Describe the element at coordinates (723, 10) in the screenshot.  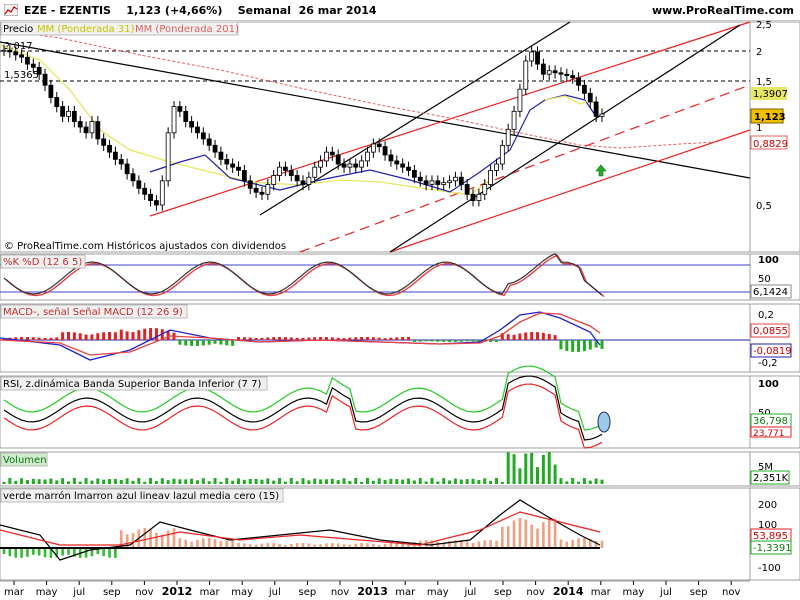
I see `site-url: www.ProRealTime.com` at that location.